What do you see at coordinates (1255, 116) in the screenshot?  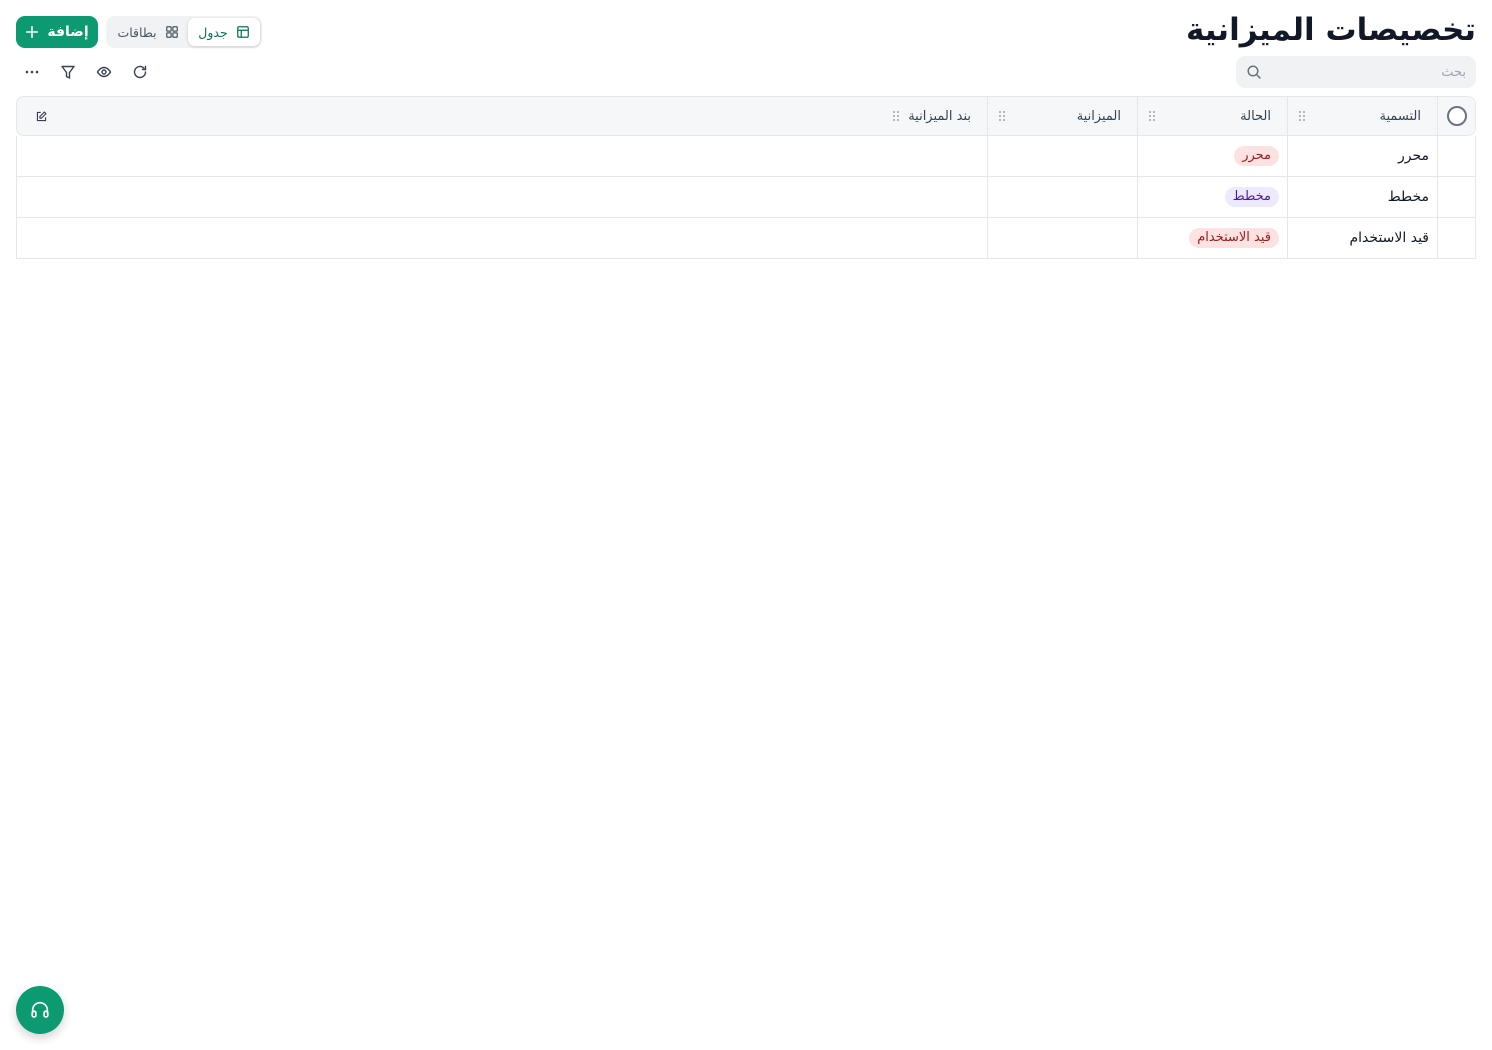 I see `column-header-label: الحالة` at bounding box center [1255, 116].